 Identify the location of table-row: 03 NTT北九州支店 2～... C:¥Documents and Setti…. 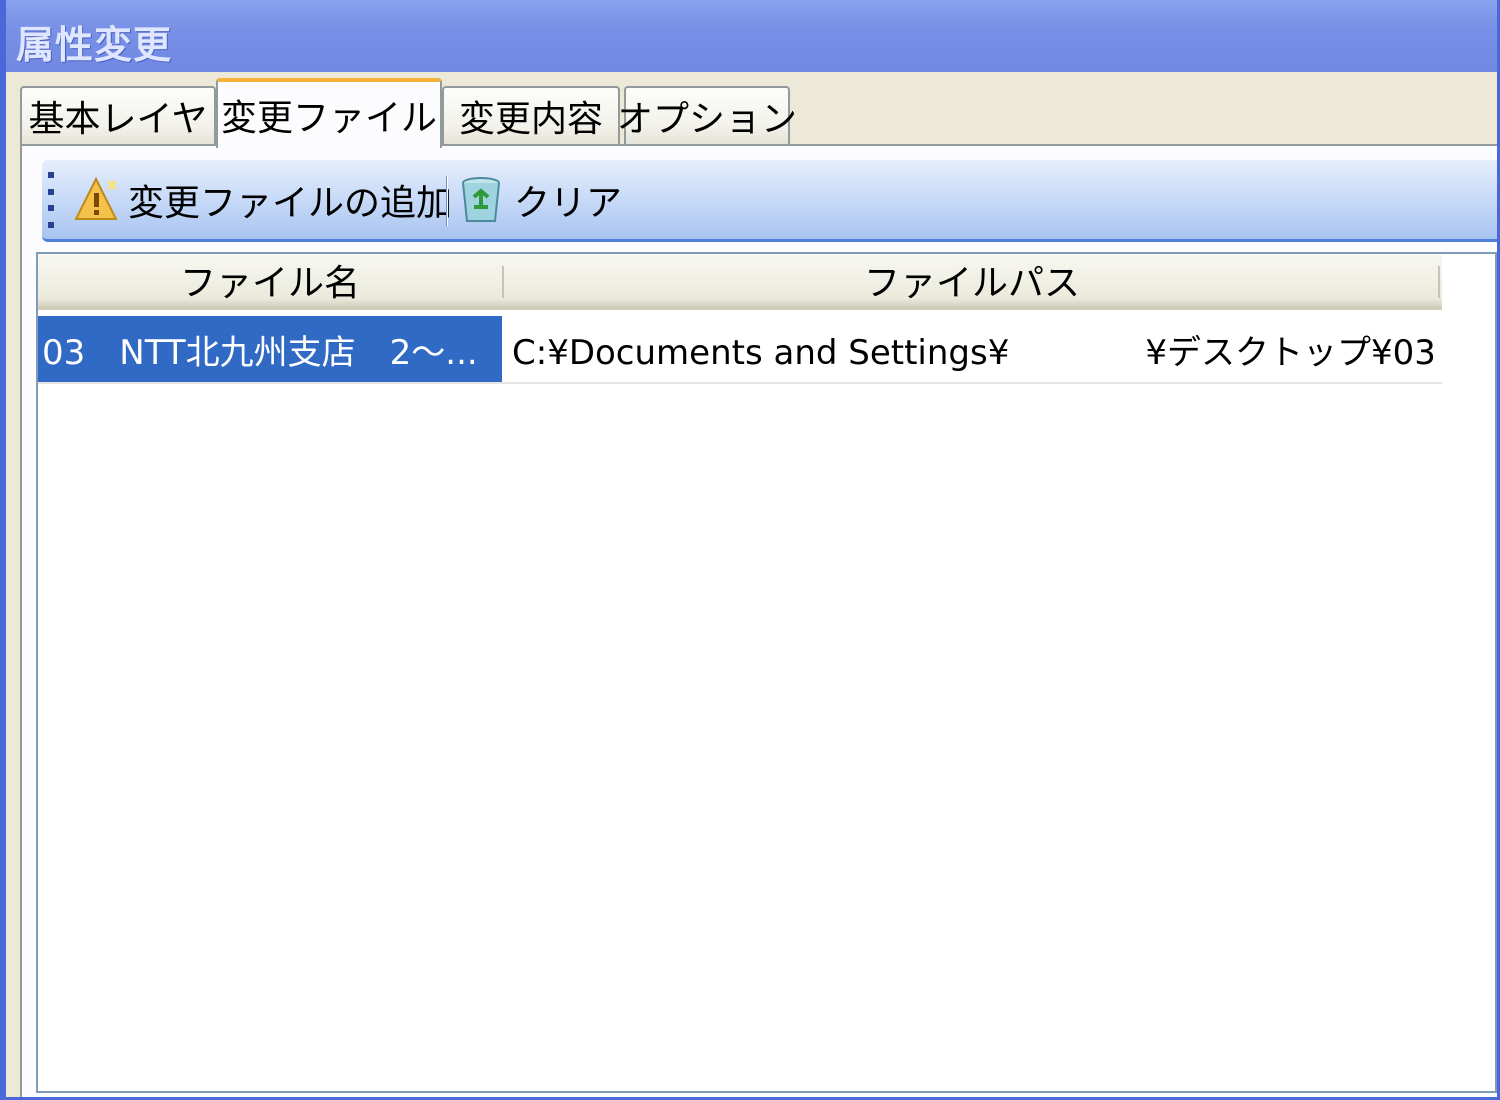
(740, 350).